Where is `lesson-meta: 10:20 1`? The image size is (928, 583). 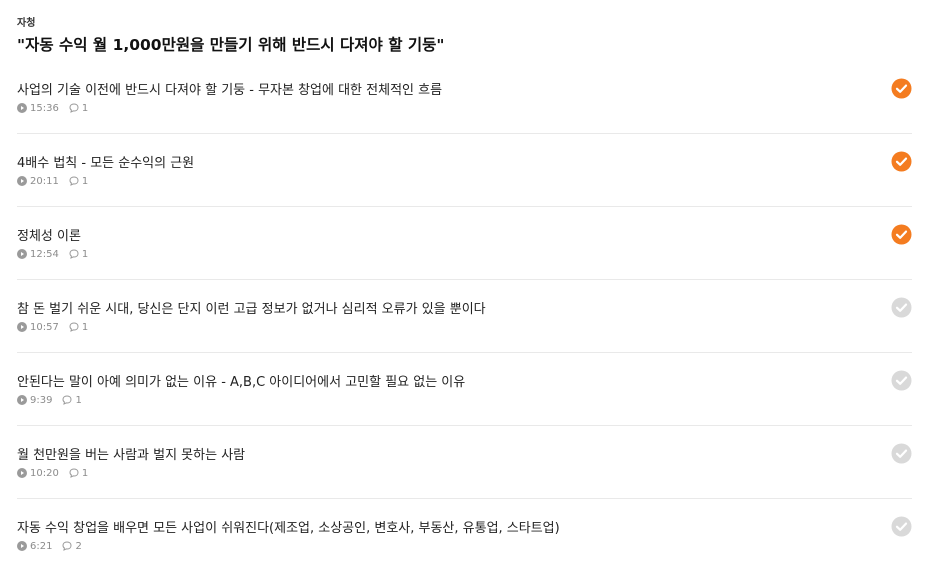
lesson-meta: 10:20 1 is located at coordinates (52, 473).